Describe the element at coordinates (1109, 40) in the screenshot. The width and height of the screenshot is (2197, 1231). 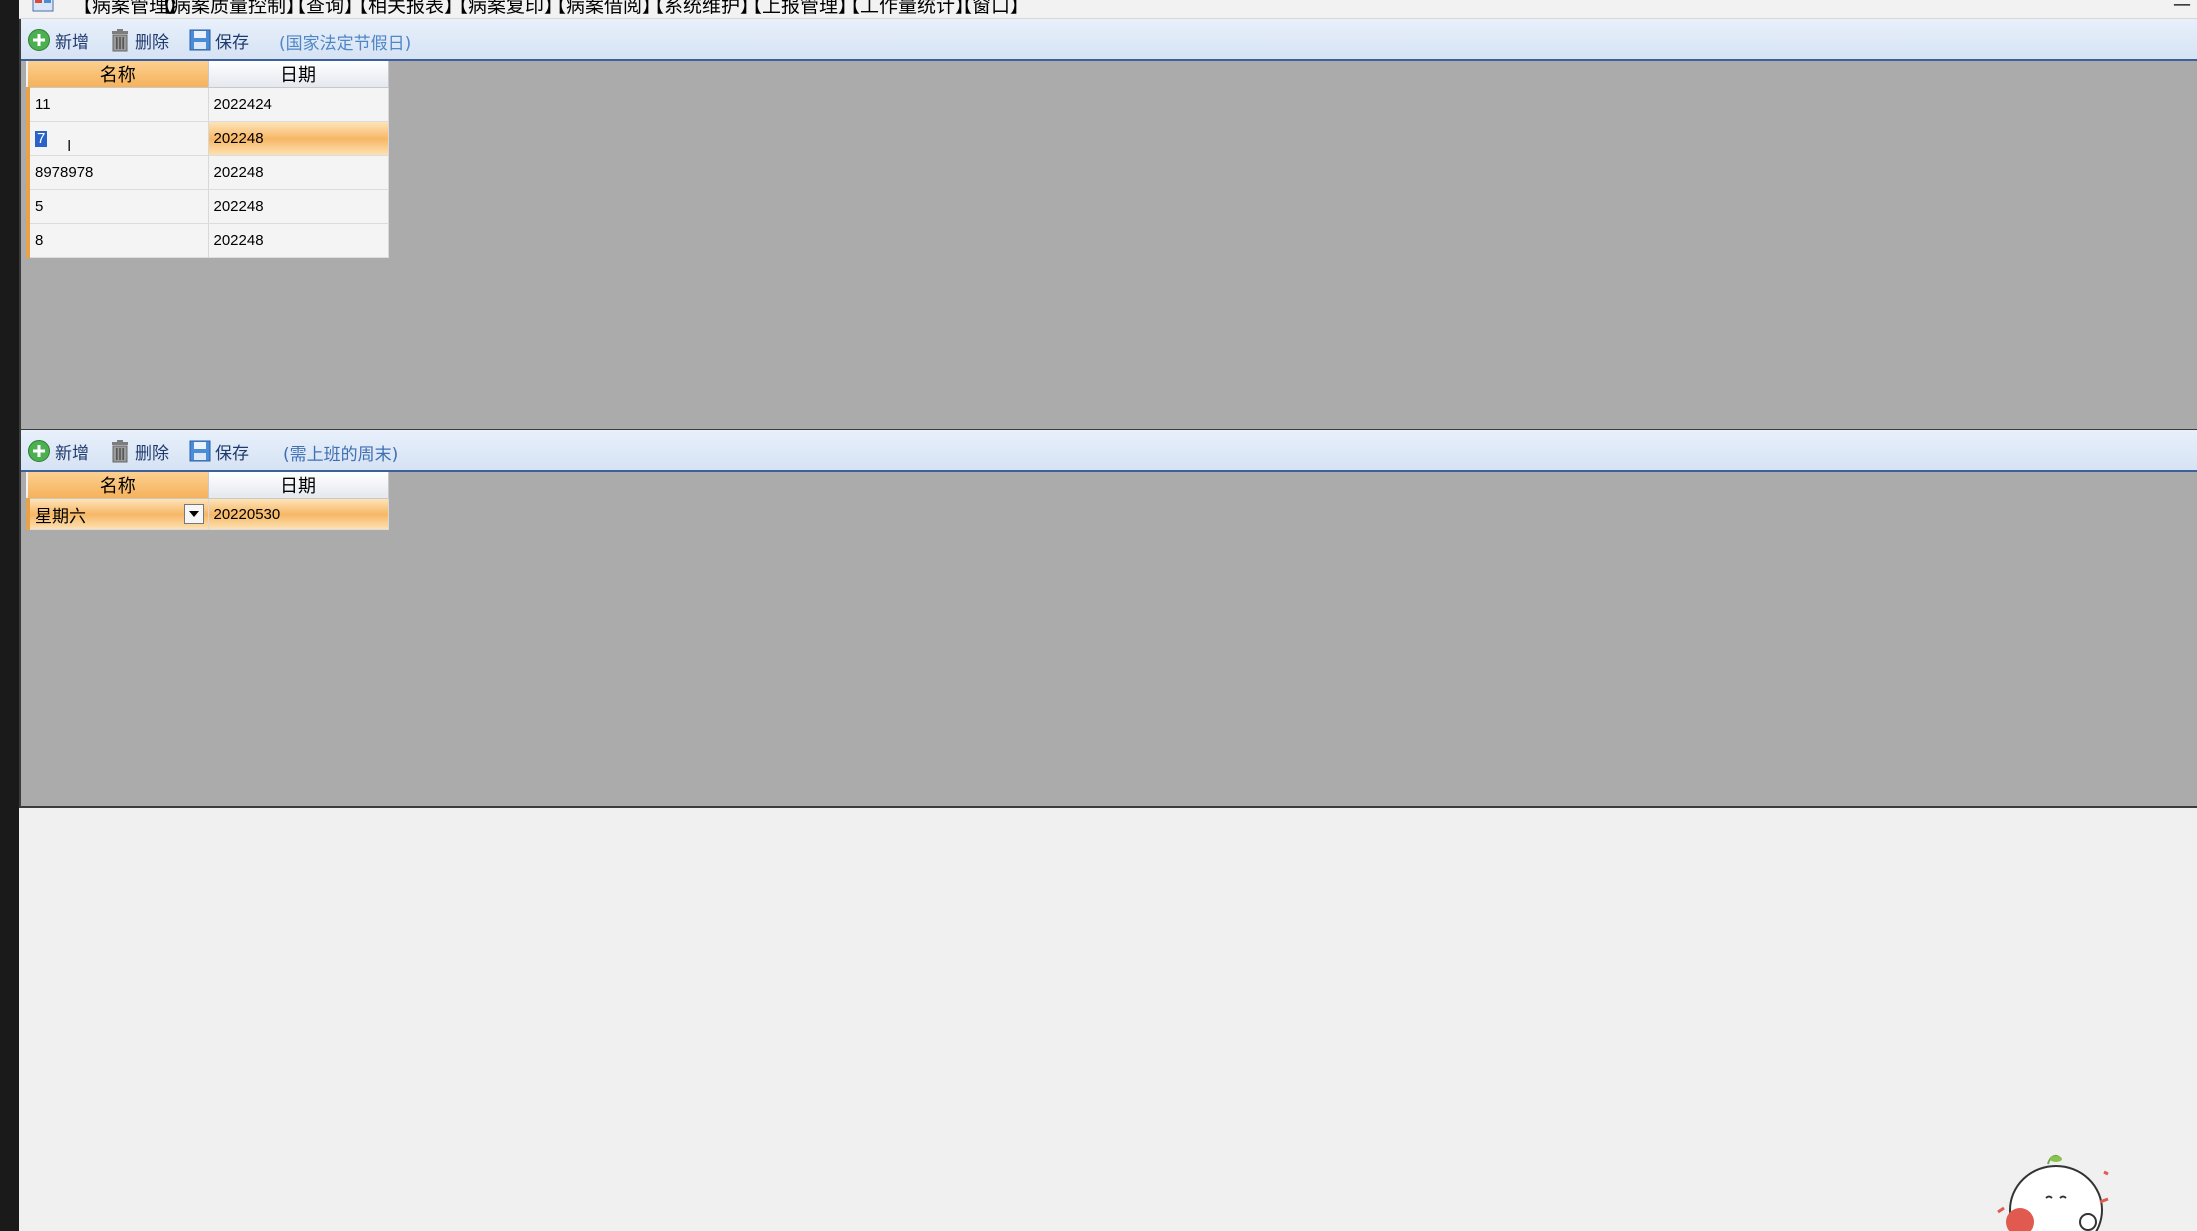
I see `holidays-toolbar: 新增 删除 保存 (国家法定节假日)` at that location.